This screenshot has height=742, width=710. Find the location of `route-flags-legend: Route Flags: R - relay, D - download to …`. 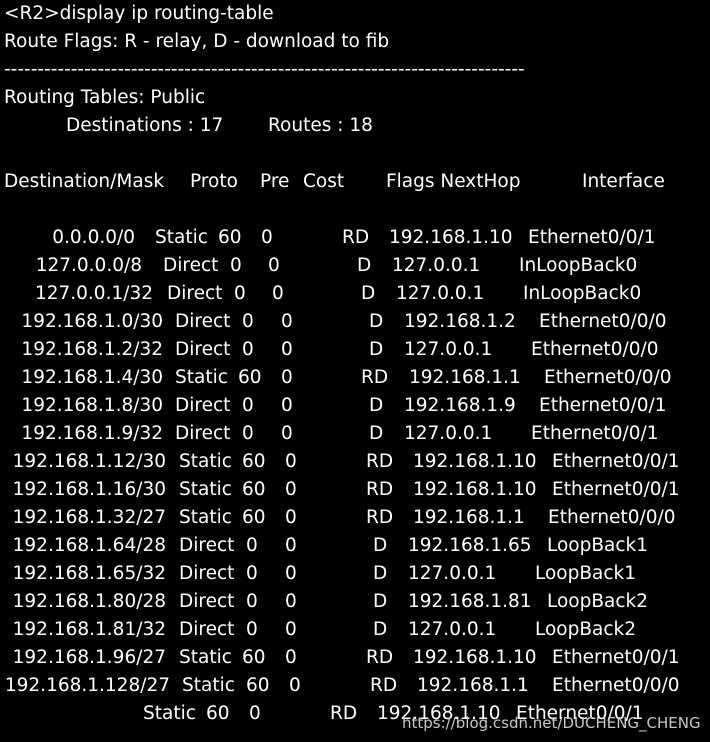

route-flags-legend: Route Flags: R - relay, D - download to … is located at coordinates (197, 41).